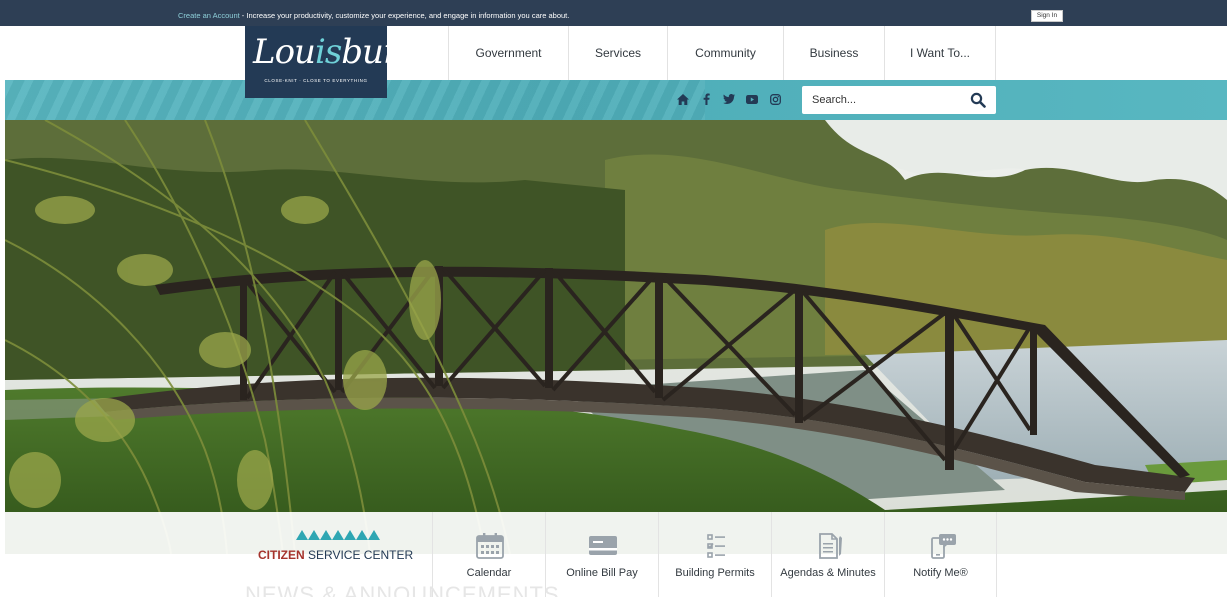 The width and height of the screenshot is (1227, 597). I want to click on quick-link-online-bill-pay: Online Bill Pay, so click(601, 554).